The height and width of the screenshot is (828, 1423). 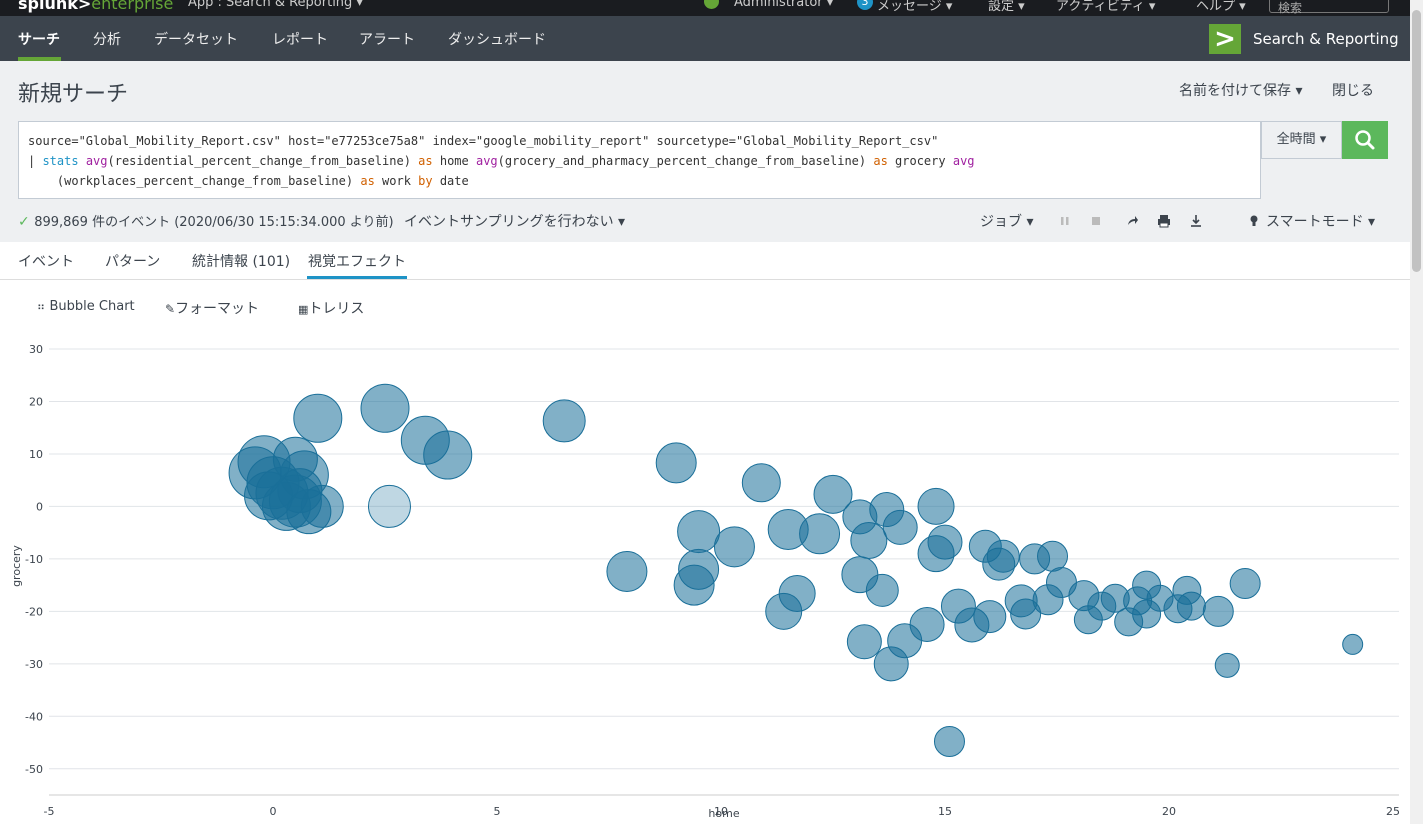 What do you see at coordinates (514, 221) in the screenshot?
I see `sampling-menu: イベントサンプリングを行わない ▾` at bounding box center [514, 221].